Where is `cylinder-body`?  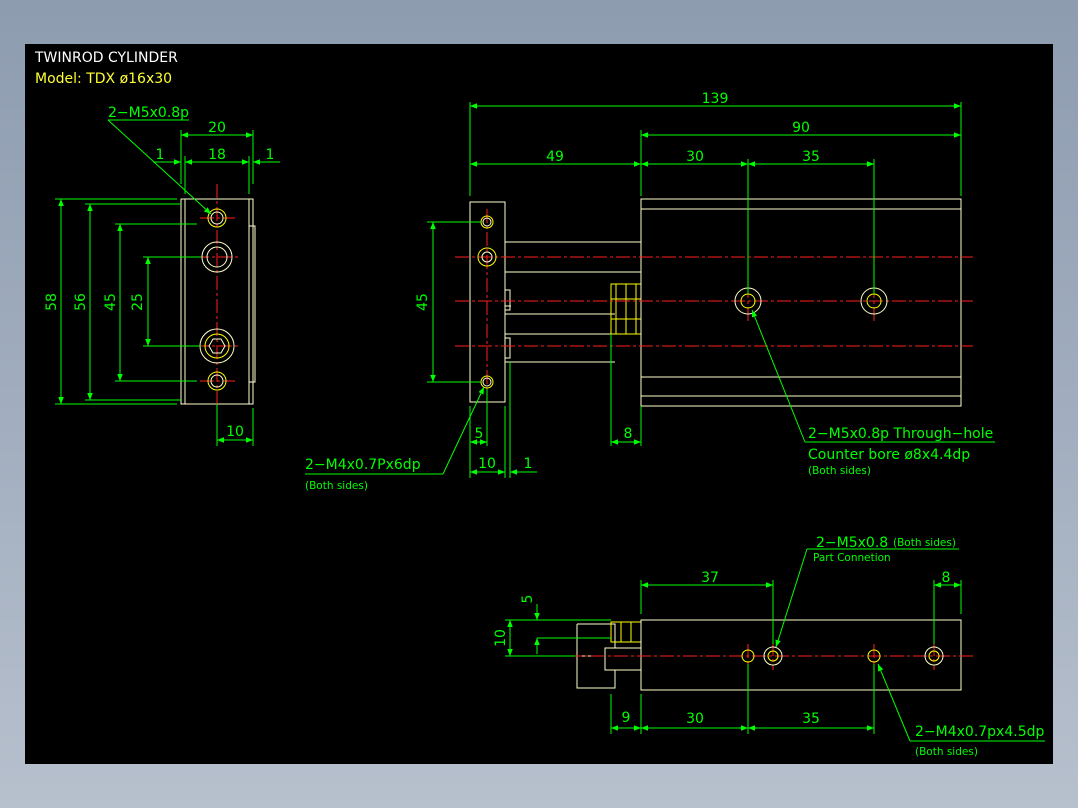
cylinder-body is located at coordinates (801, 302).